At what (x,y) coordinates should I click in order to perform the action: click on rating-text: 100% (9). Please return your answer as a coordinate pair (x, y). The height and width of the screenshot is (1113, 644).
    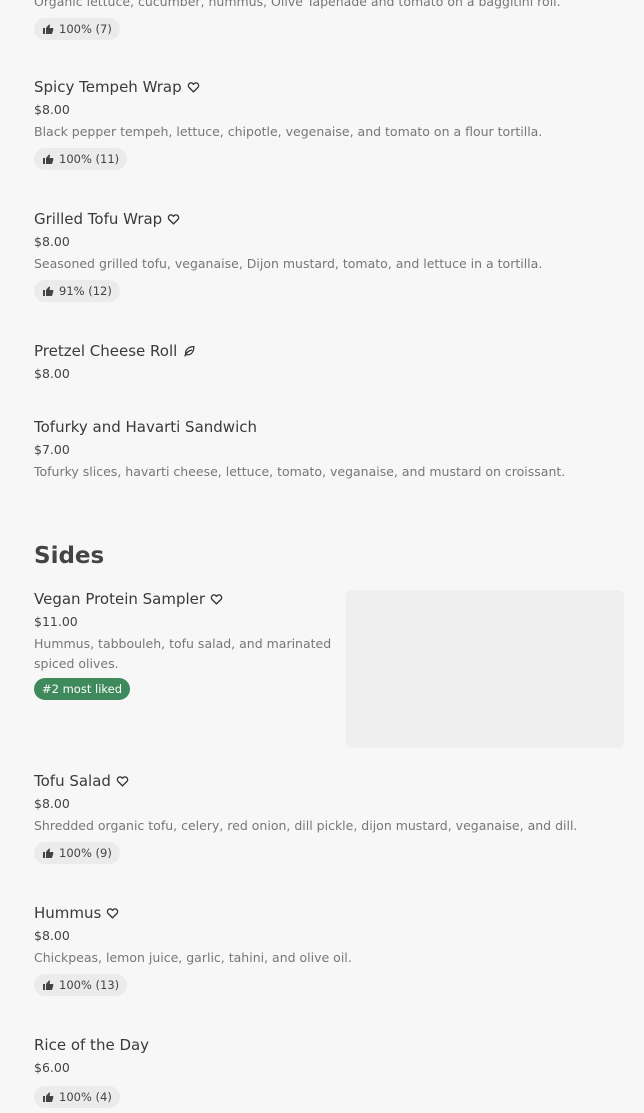
    Looking at the image, I should click on (85, 853).